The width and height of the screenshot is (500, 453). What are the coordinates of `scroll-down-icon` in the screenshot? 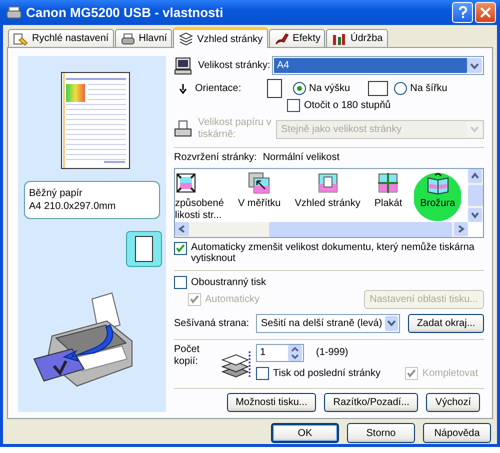 It's located at (475, 215).